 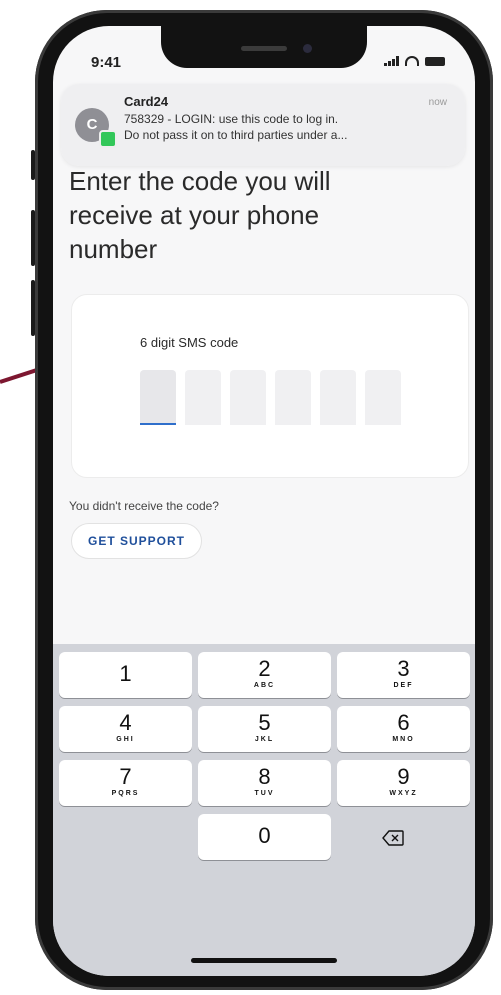 I want to click on code-card: 6 digit SMS code, so click(x=270, y=386).